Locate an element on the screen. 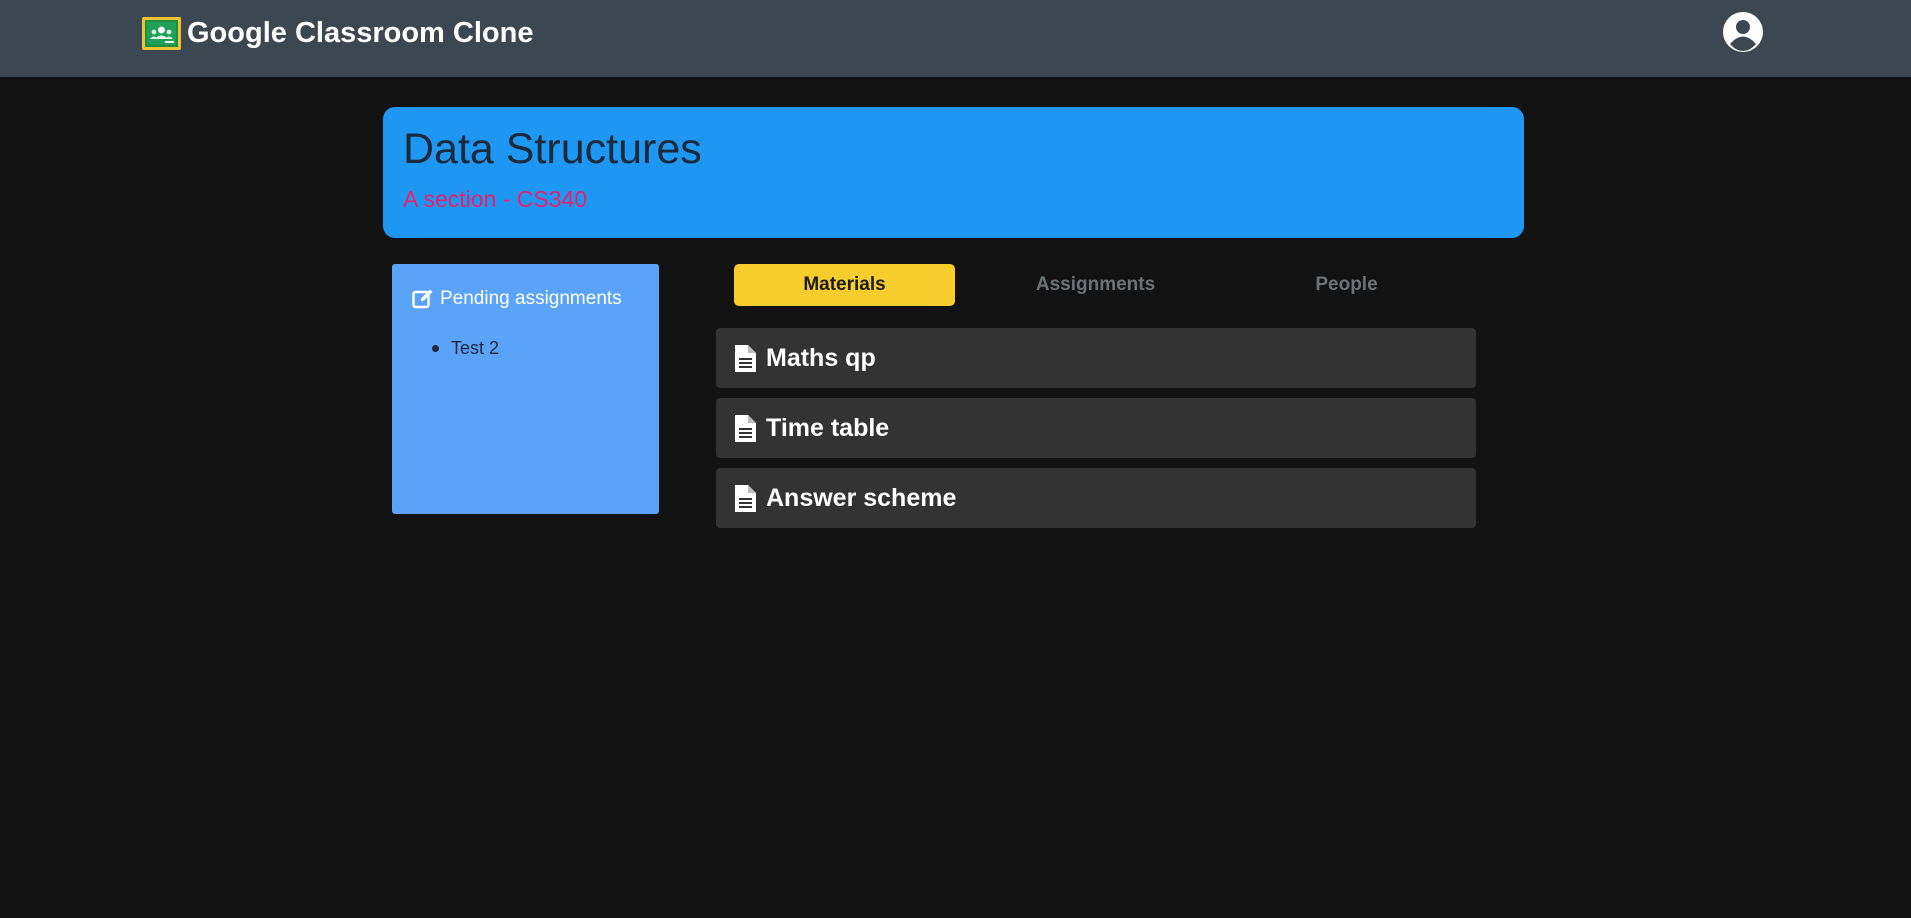 This screenshot has width=1911, height=918. top-navbar: Google Classroom Clone is located at coordinates (955, 38).